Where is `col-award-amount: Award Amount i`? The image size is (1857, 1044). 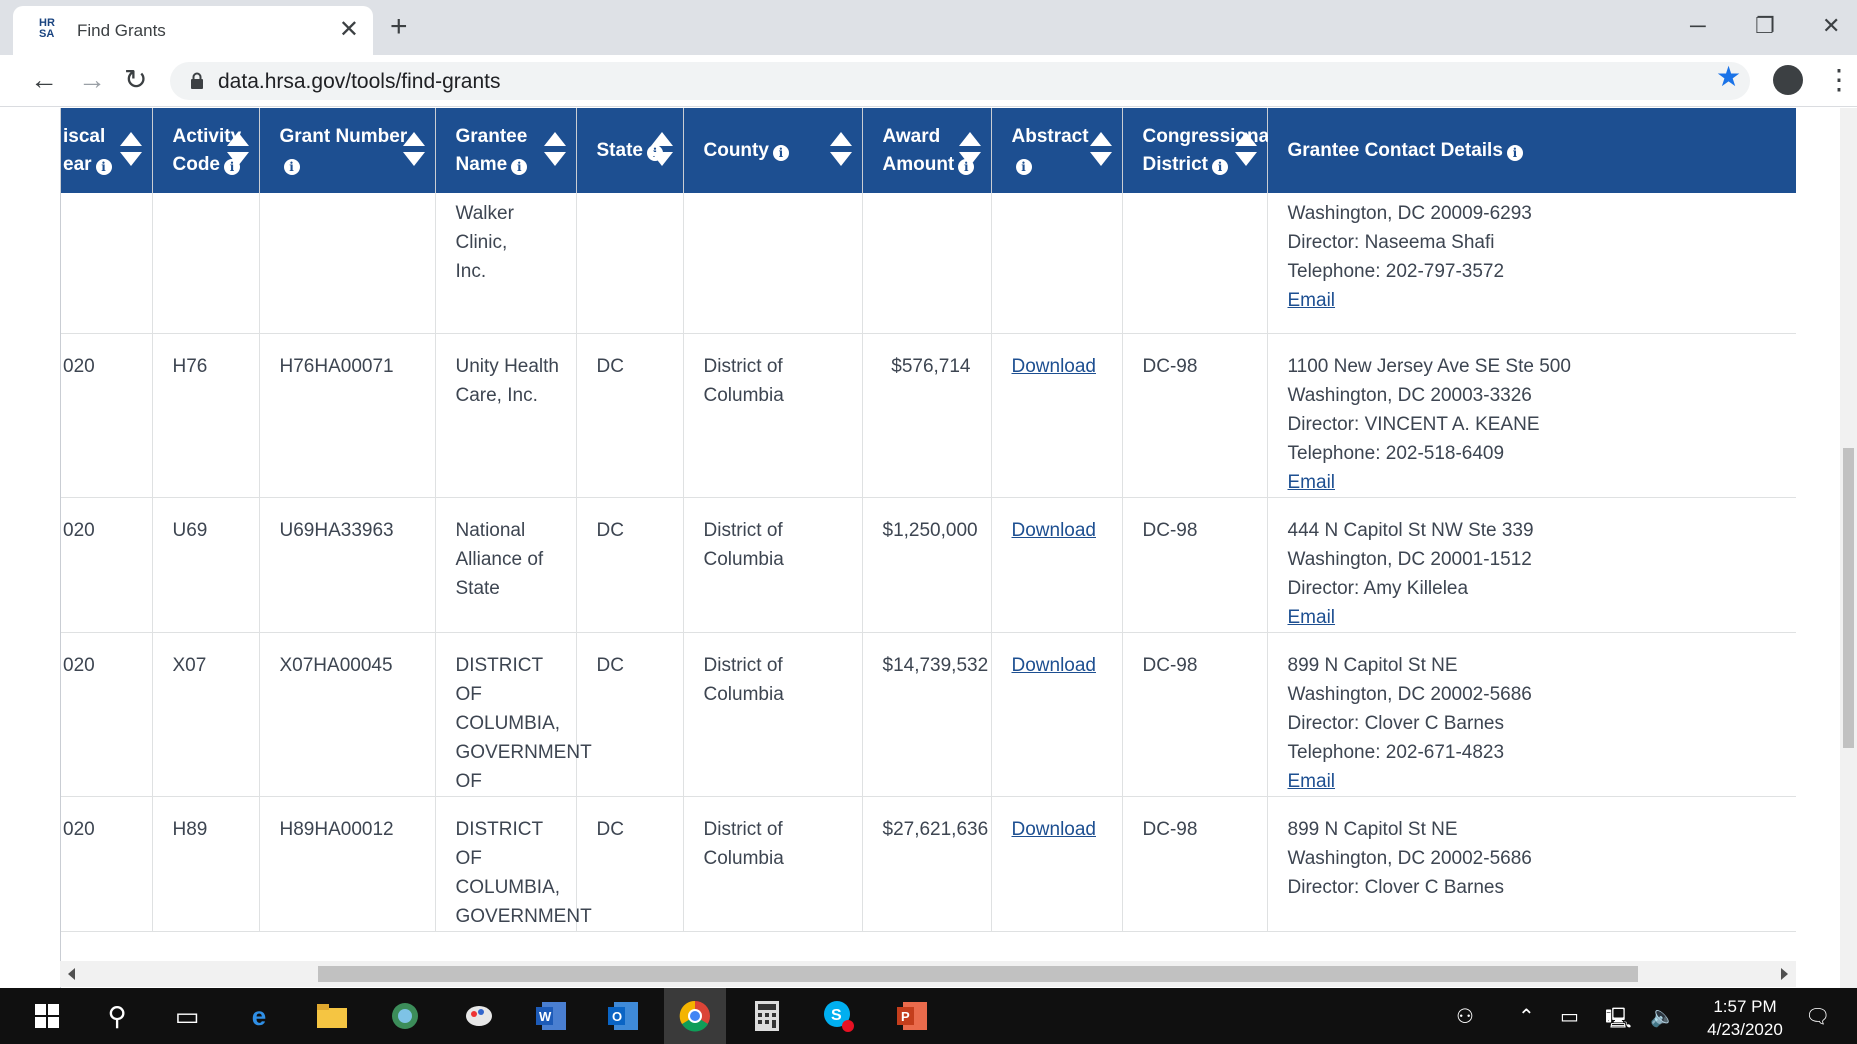 col-award-amount: Award Amount i is located at coordinates (927, 150).